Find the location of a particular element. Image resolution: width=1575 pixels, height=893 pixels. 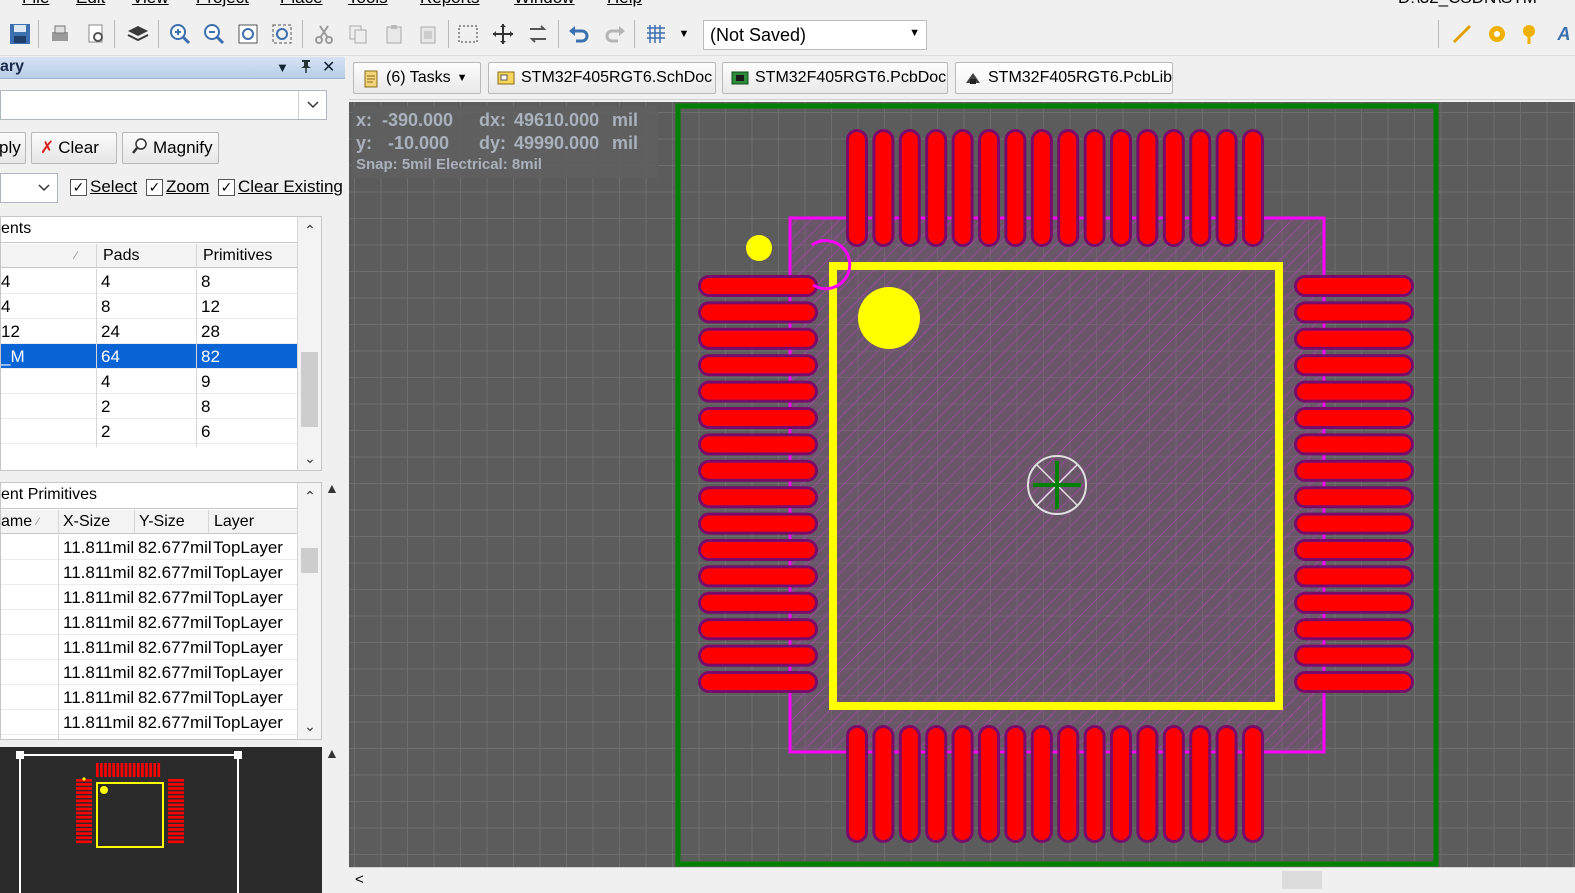

menu-edit: Edit is located at coordinates (90, 4).